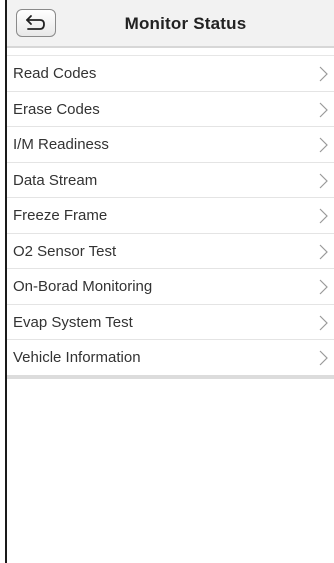 The width and height of the screenshot is (334, 563). I want to click on menu-item-label: Evap System Test, so click(73, 322).